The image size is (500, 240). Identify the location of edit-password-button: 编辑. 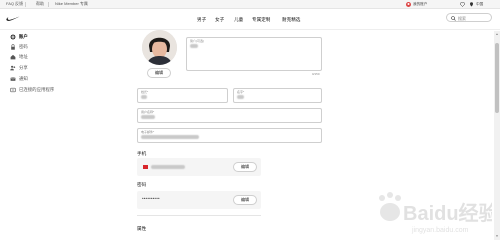
(245, 200).